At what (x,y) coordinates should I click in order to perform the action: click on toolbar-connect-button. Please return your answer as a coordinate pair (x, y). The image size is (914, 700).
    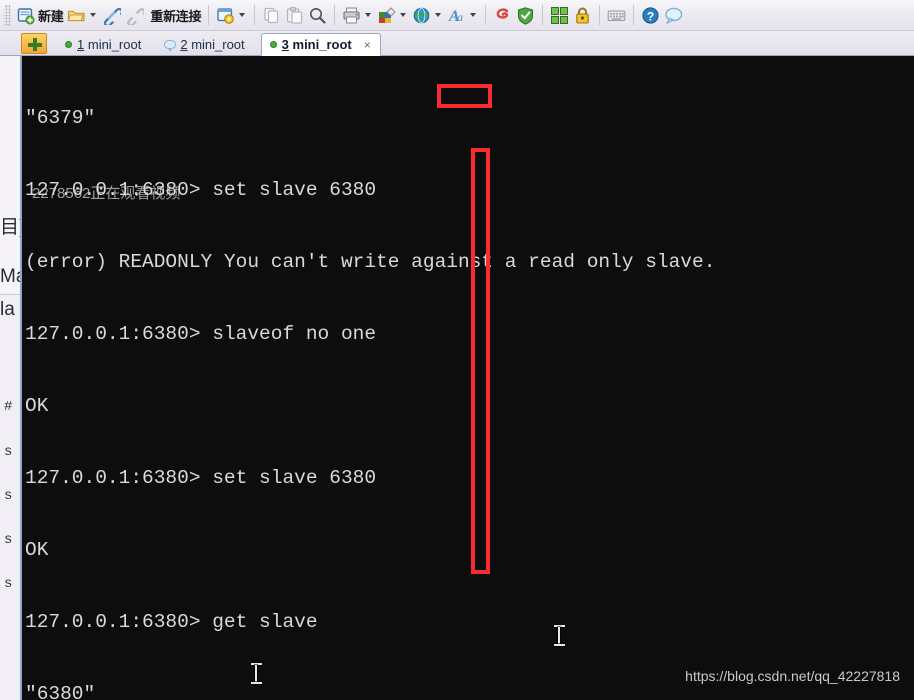
    Looking at the image, I should click on (112, 15).